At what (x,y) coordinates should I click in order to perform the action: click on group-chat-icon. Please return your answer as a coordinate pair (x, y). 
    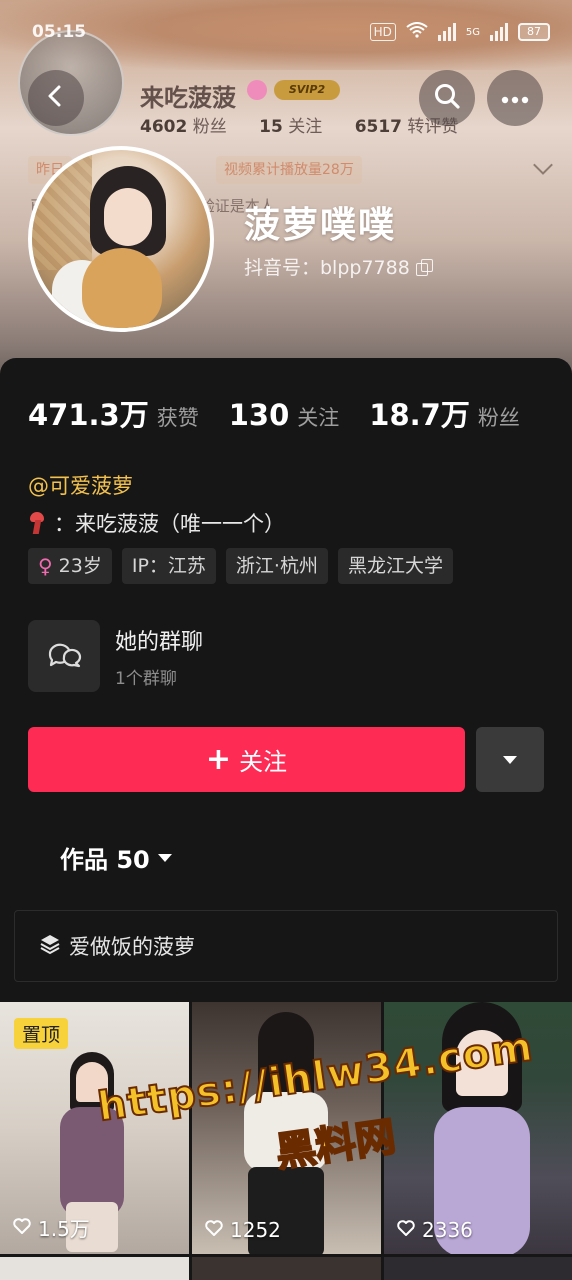
    Looking at the image, I should click on (64, 656).